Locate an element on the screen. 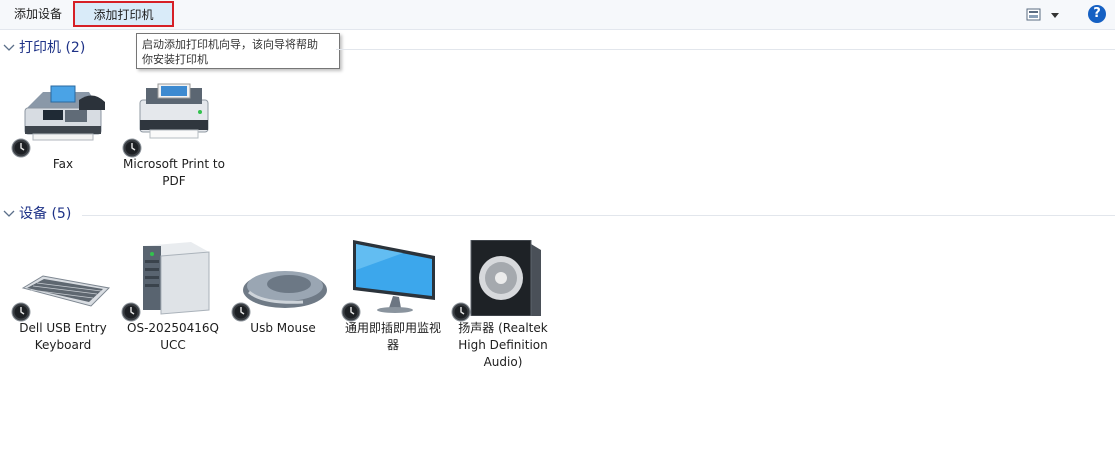 The image size is (1115, 468). device-tile-speaker: 扬声器 (Realtek High Definition Audio) is located at coordinates (503, 305).